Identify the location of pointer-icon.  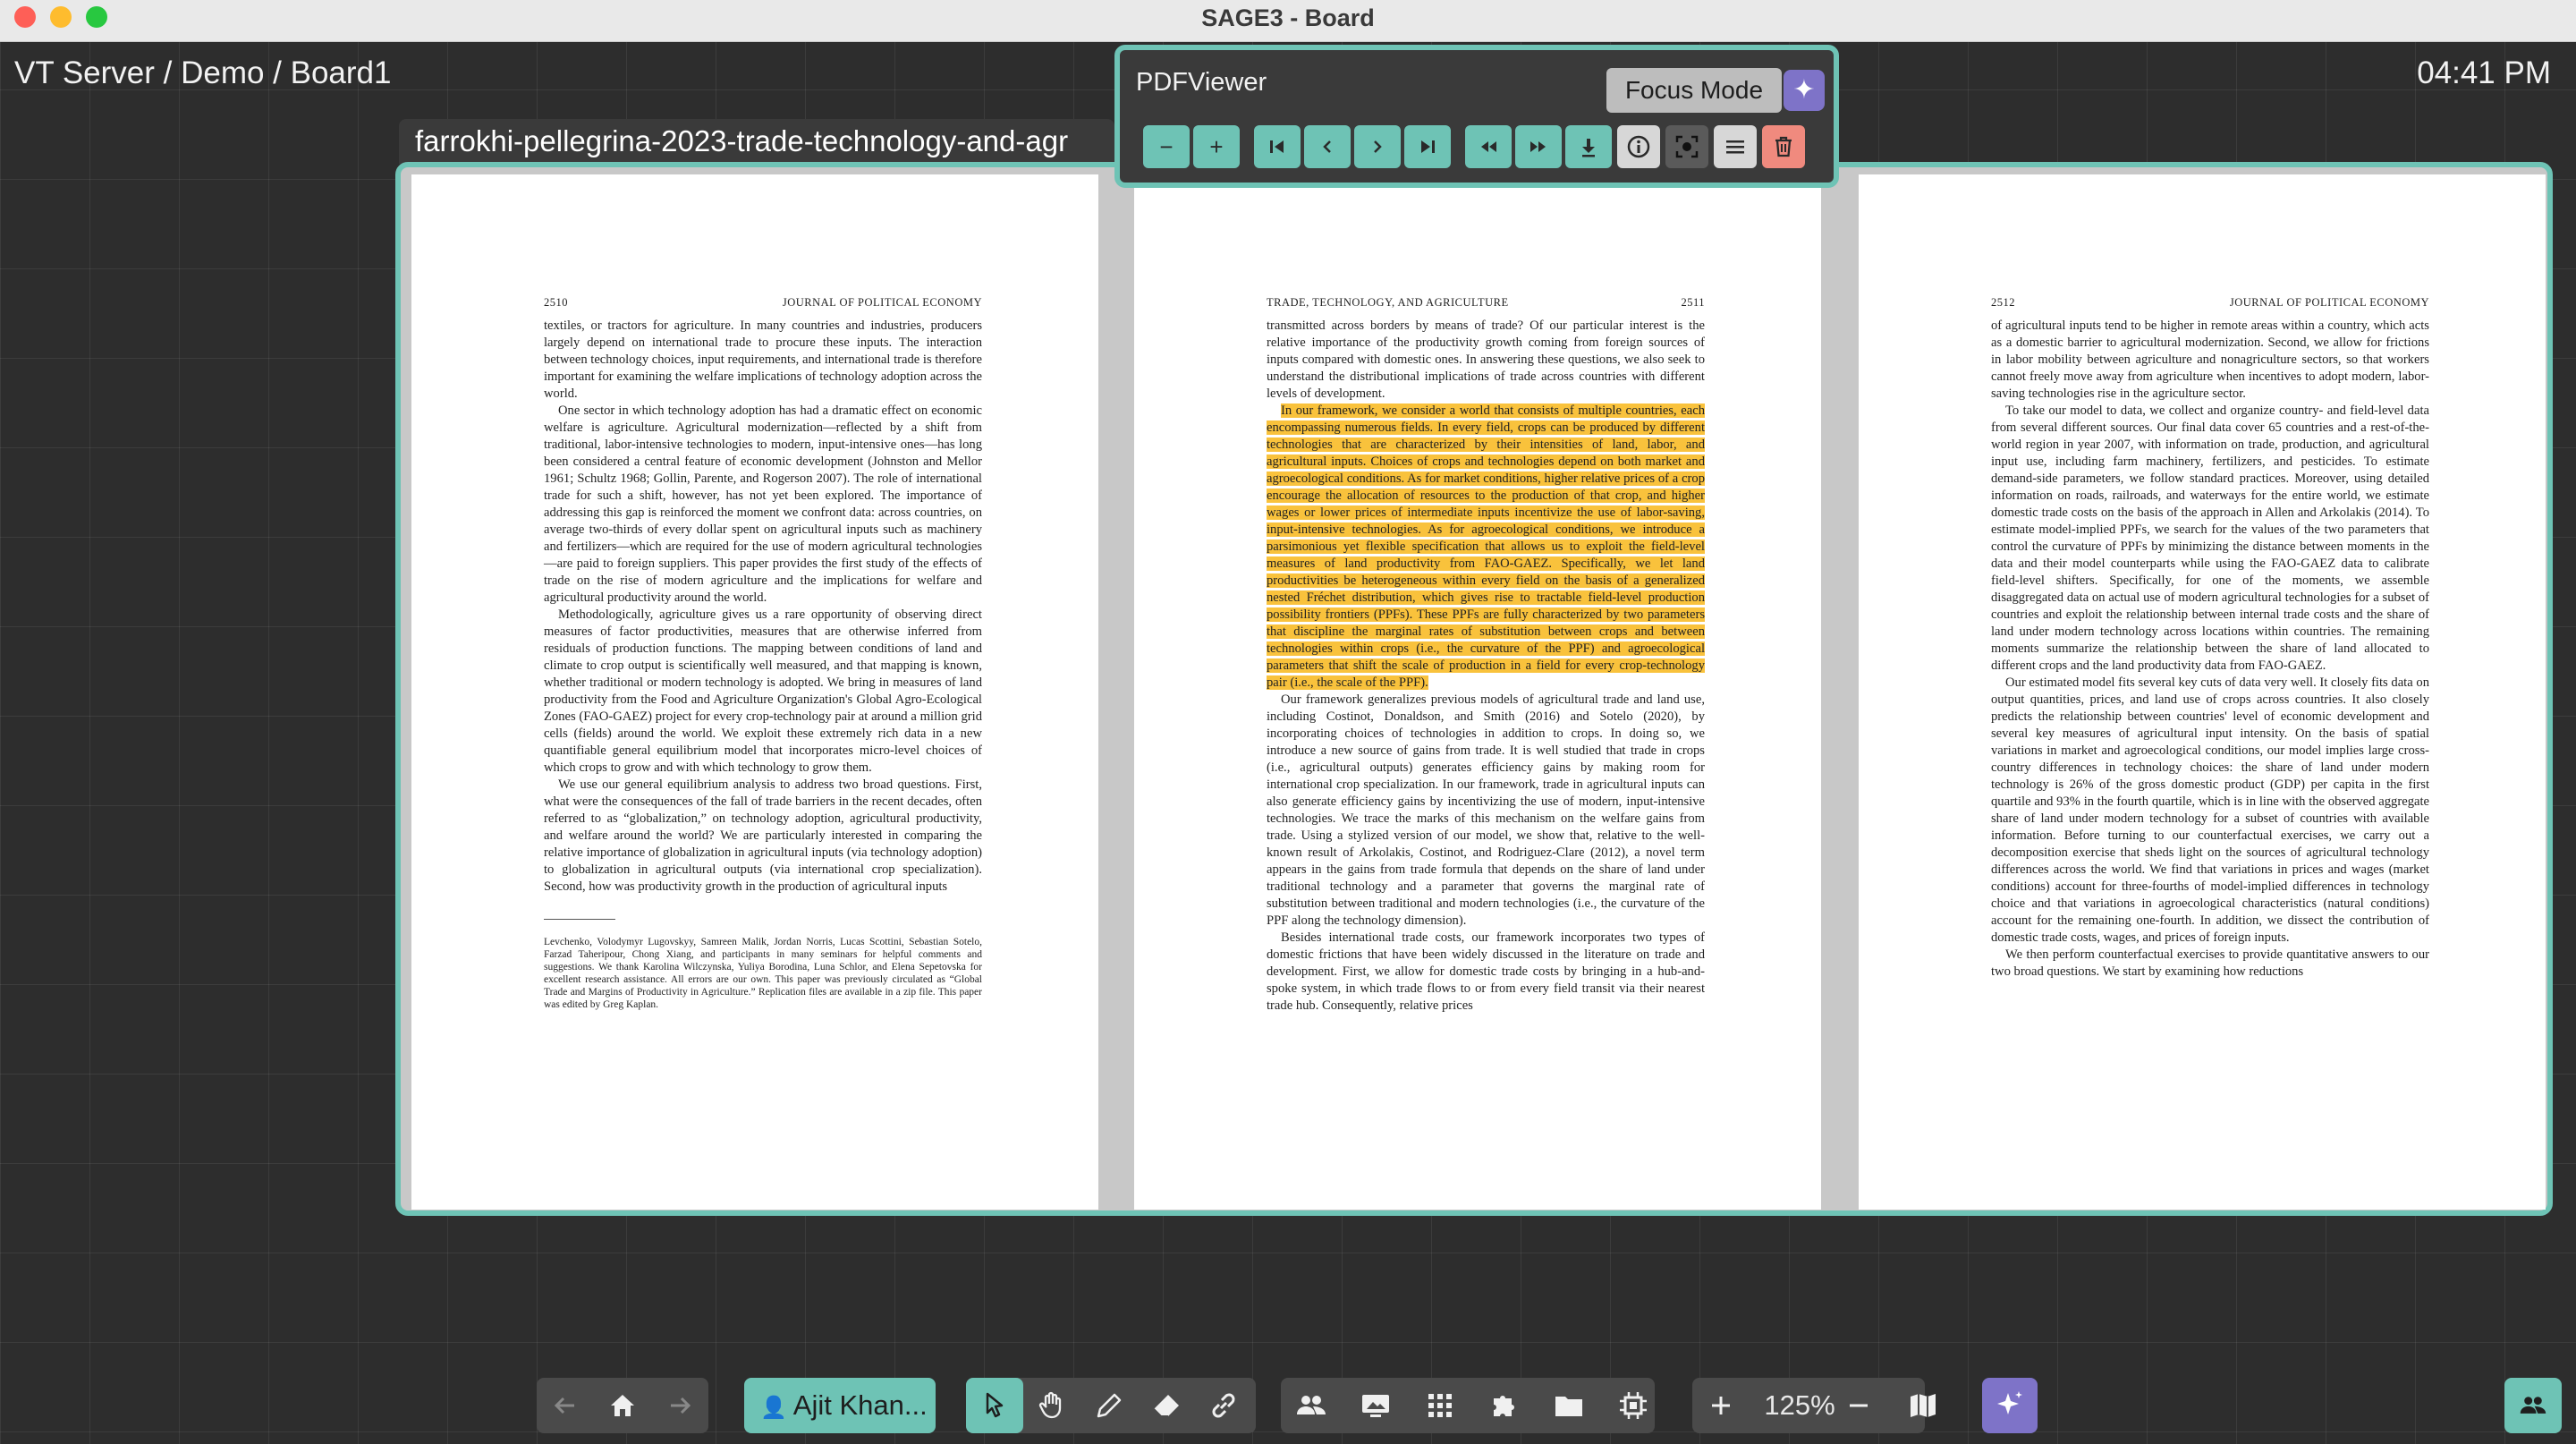
(995, 1405).